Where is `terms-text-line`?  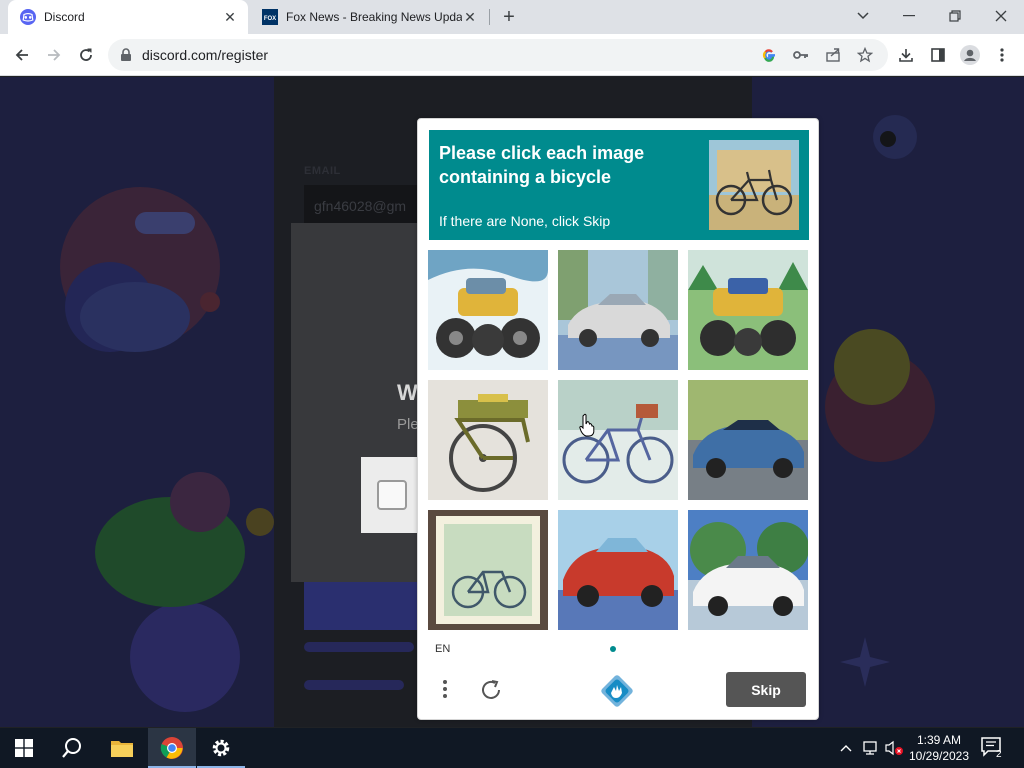 terms-text-line is located at coordinates (359, 647).